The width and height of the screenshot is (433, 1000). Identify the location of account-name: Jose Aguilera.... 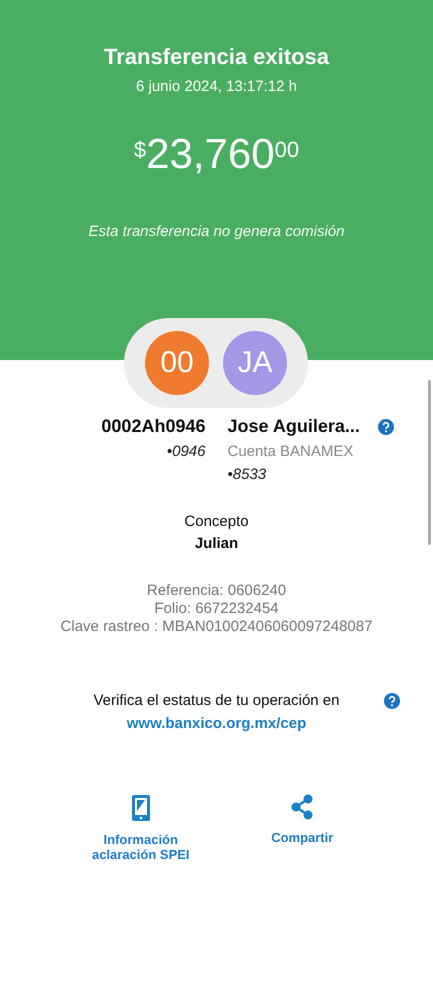
(294, 426).